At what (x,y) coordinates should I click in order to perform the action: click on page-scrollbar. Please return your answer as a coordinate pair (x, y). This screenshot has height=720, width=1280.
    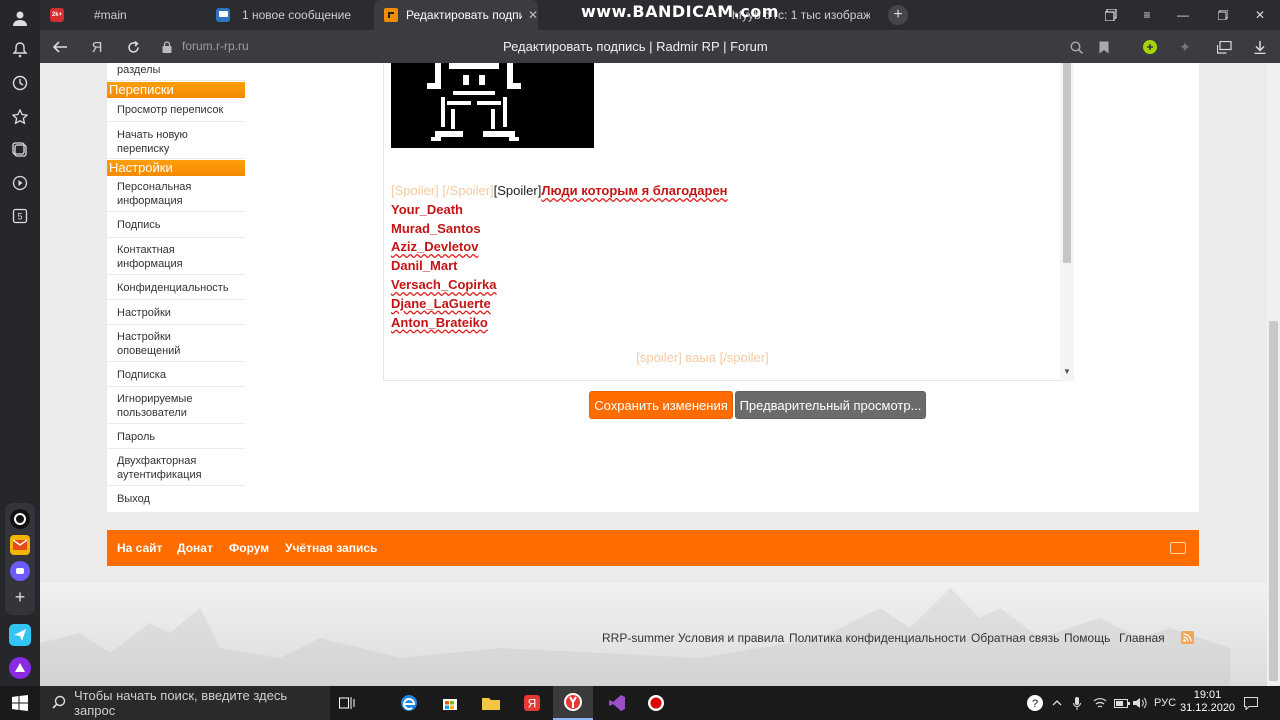
    Looking at the image, I should click on (1273, 374).